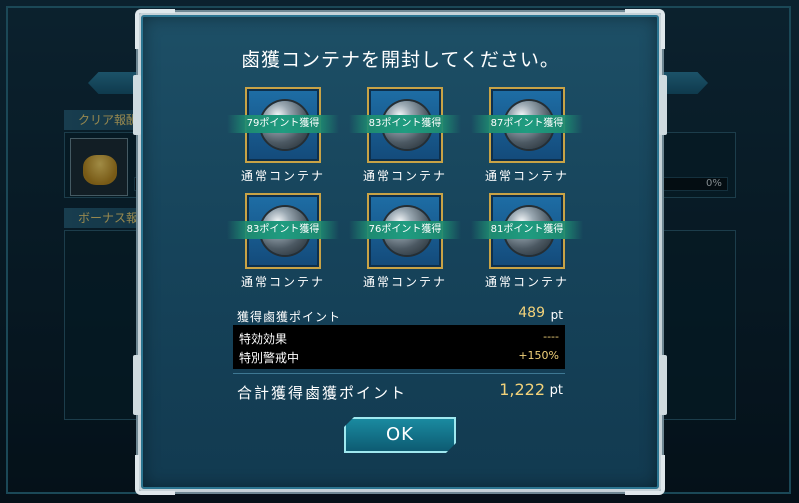 This screenshot has width=799, height=503. What do you see at coordinates (289, 317) in the screenshot?
I see `acquired-points-label: 獲得鹵獲ポイント` at bounding box center [289, 317].